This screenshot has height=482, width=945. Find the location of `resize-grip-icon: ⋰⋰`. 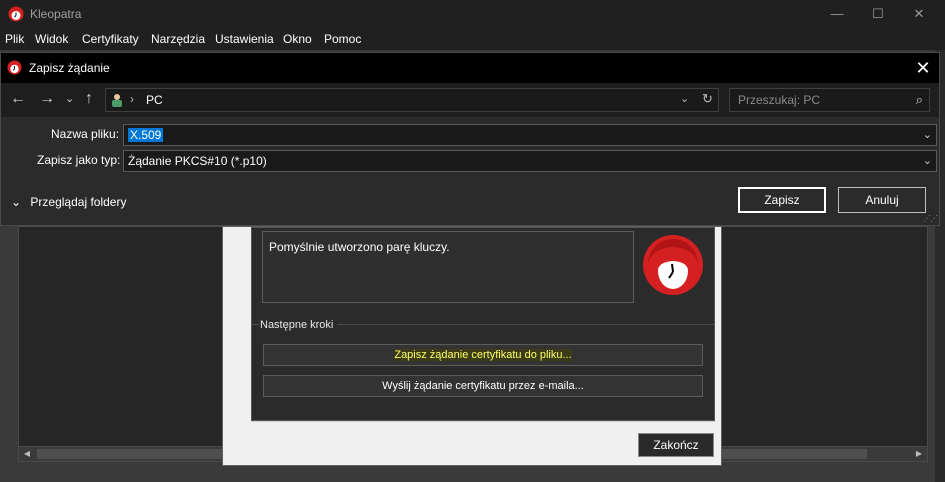

resize-grip-icon: ⋰⋰ is located at coordinates (930, 218).